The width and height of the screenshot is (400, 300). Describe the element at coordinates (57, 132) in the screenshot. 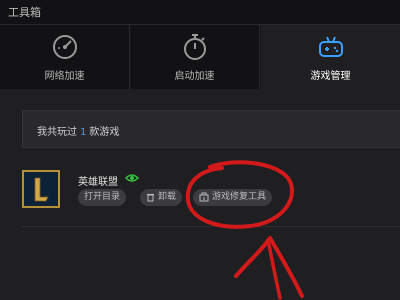

I see `summary-prefix: 我共玩过` at that location.